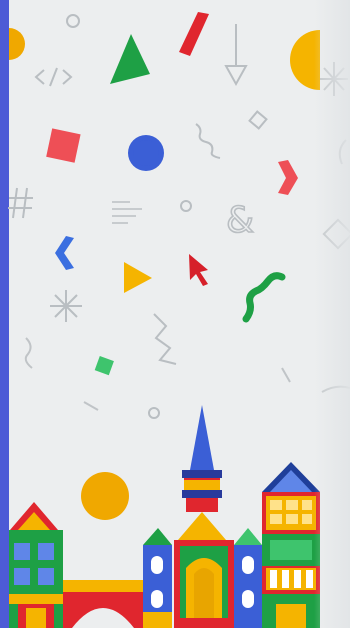 This screenshot has height=628, width=350. What do you see at coordinates (28, 353) in the screenshot?
I see `curve-left-icon` at bounding box center [28, 353].